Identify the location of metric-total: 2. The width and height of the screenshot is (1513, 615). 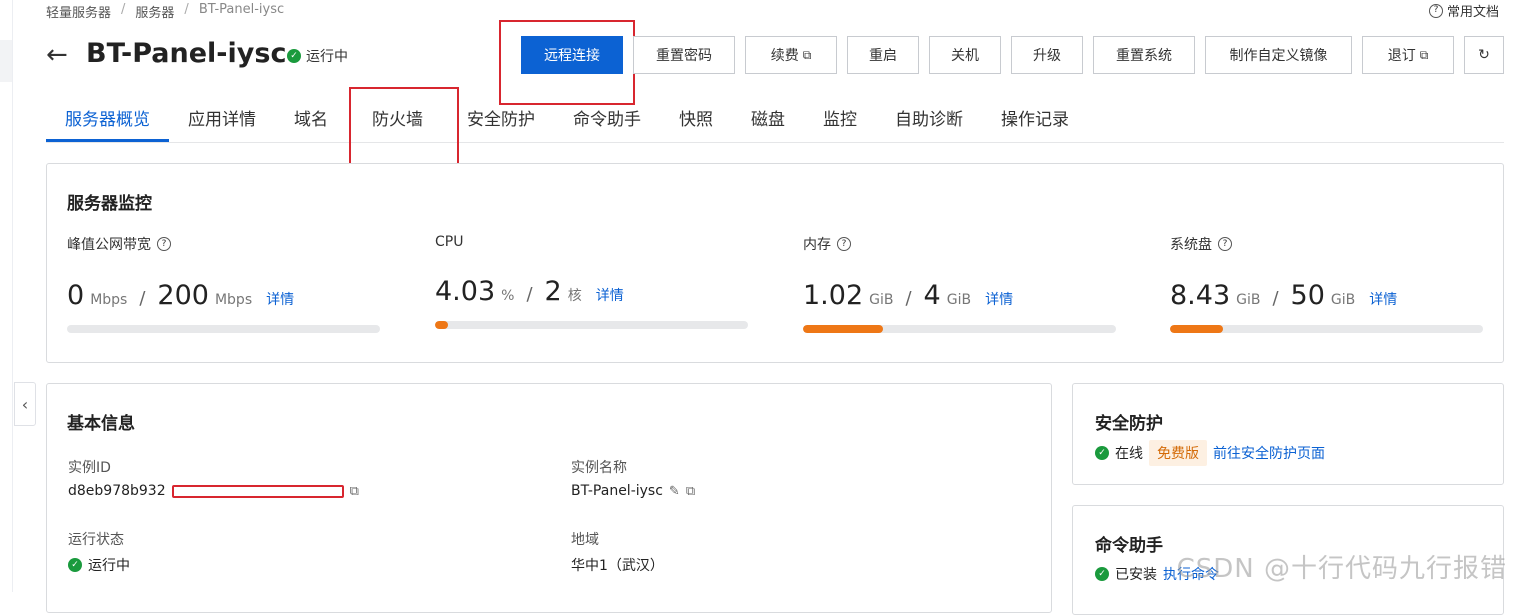
(553, 291).